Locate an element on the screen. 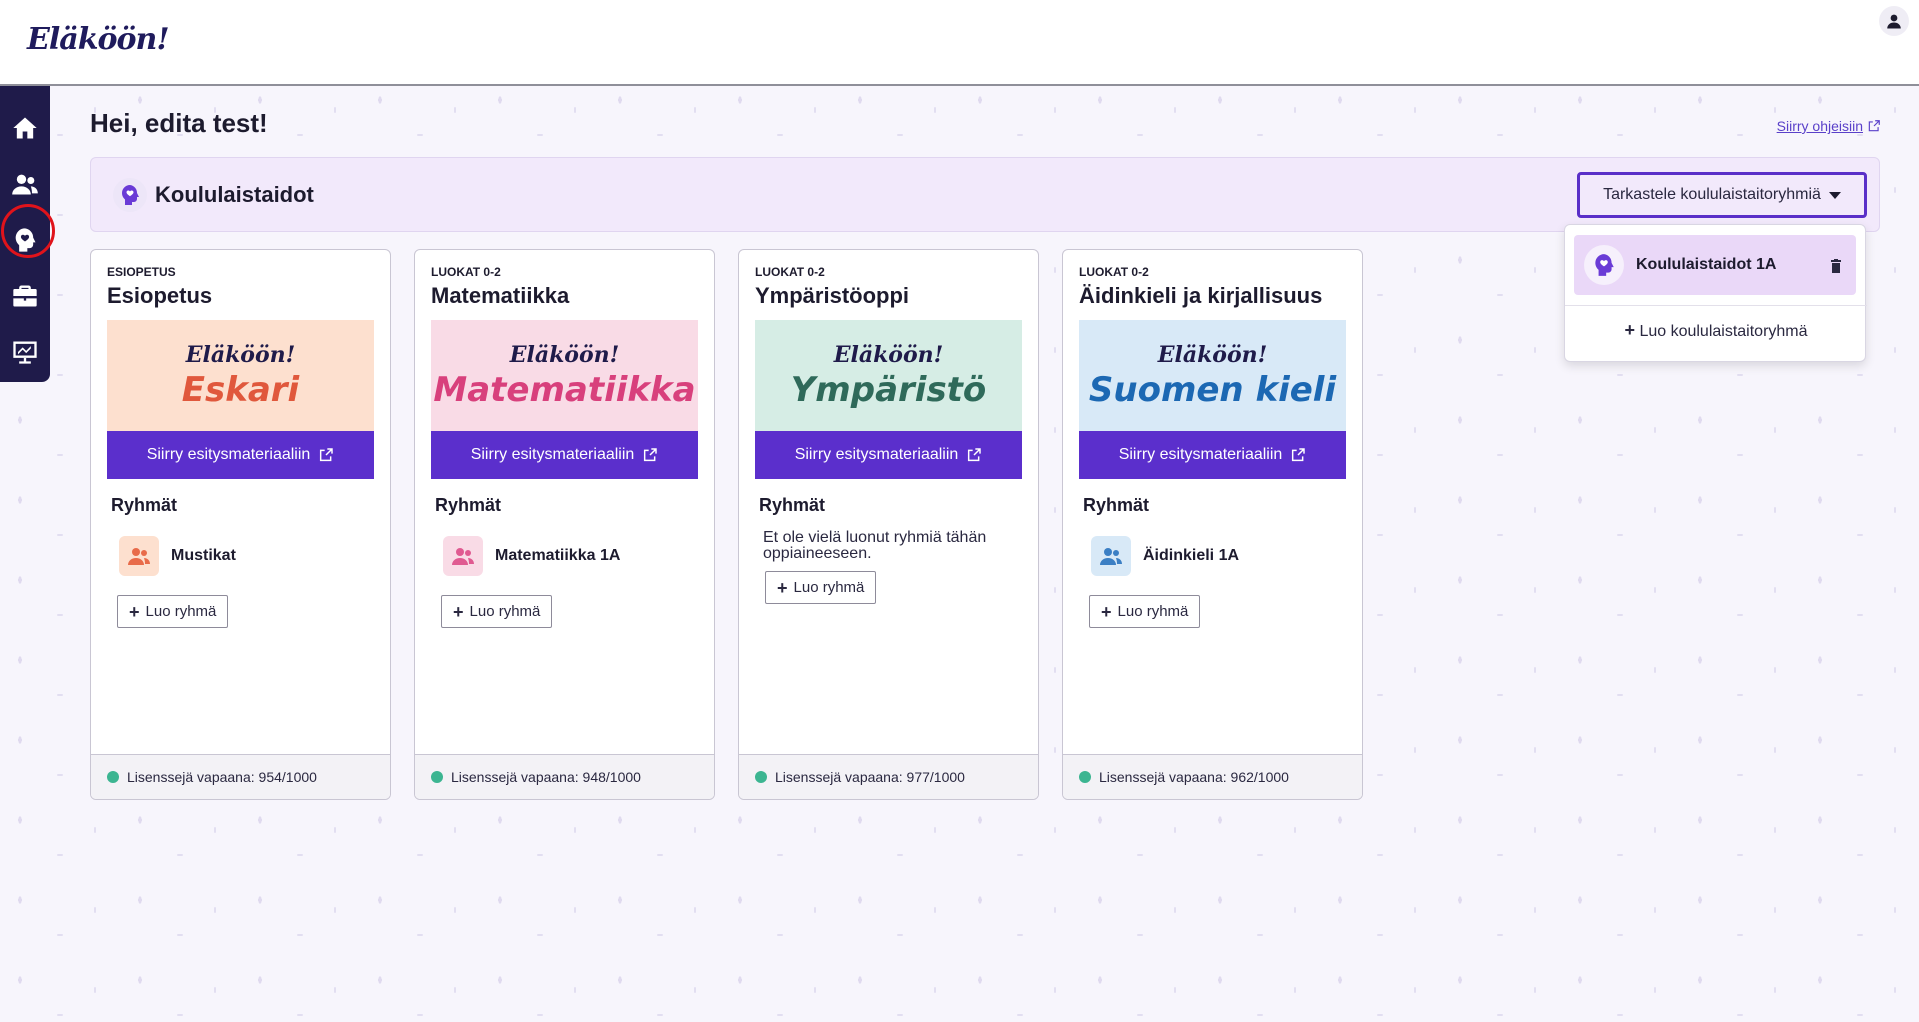 The width and height of the screenshot is (1919, 1022). presentation-icon is located at coordinates (25, 352).